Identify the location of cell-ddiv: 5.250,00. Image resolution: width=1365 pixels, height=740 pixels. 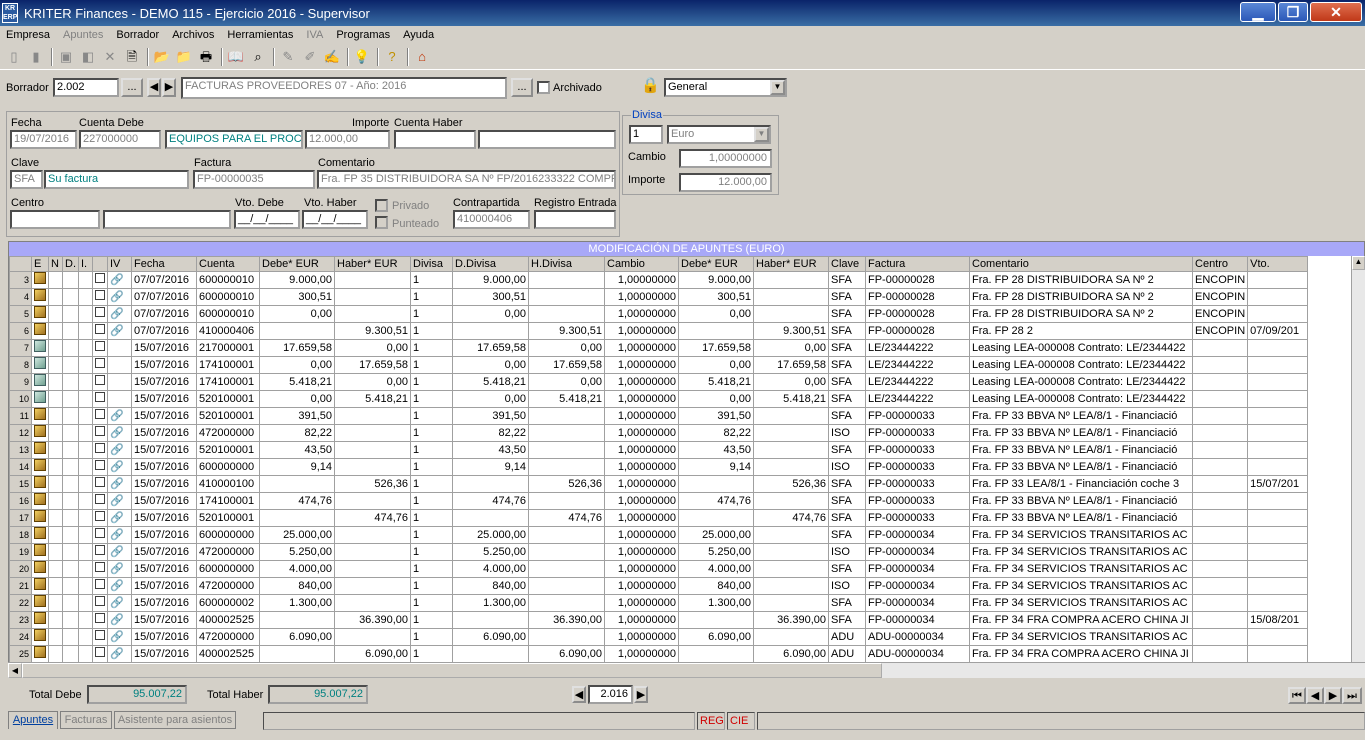
(490, 552).